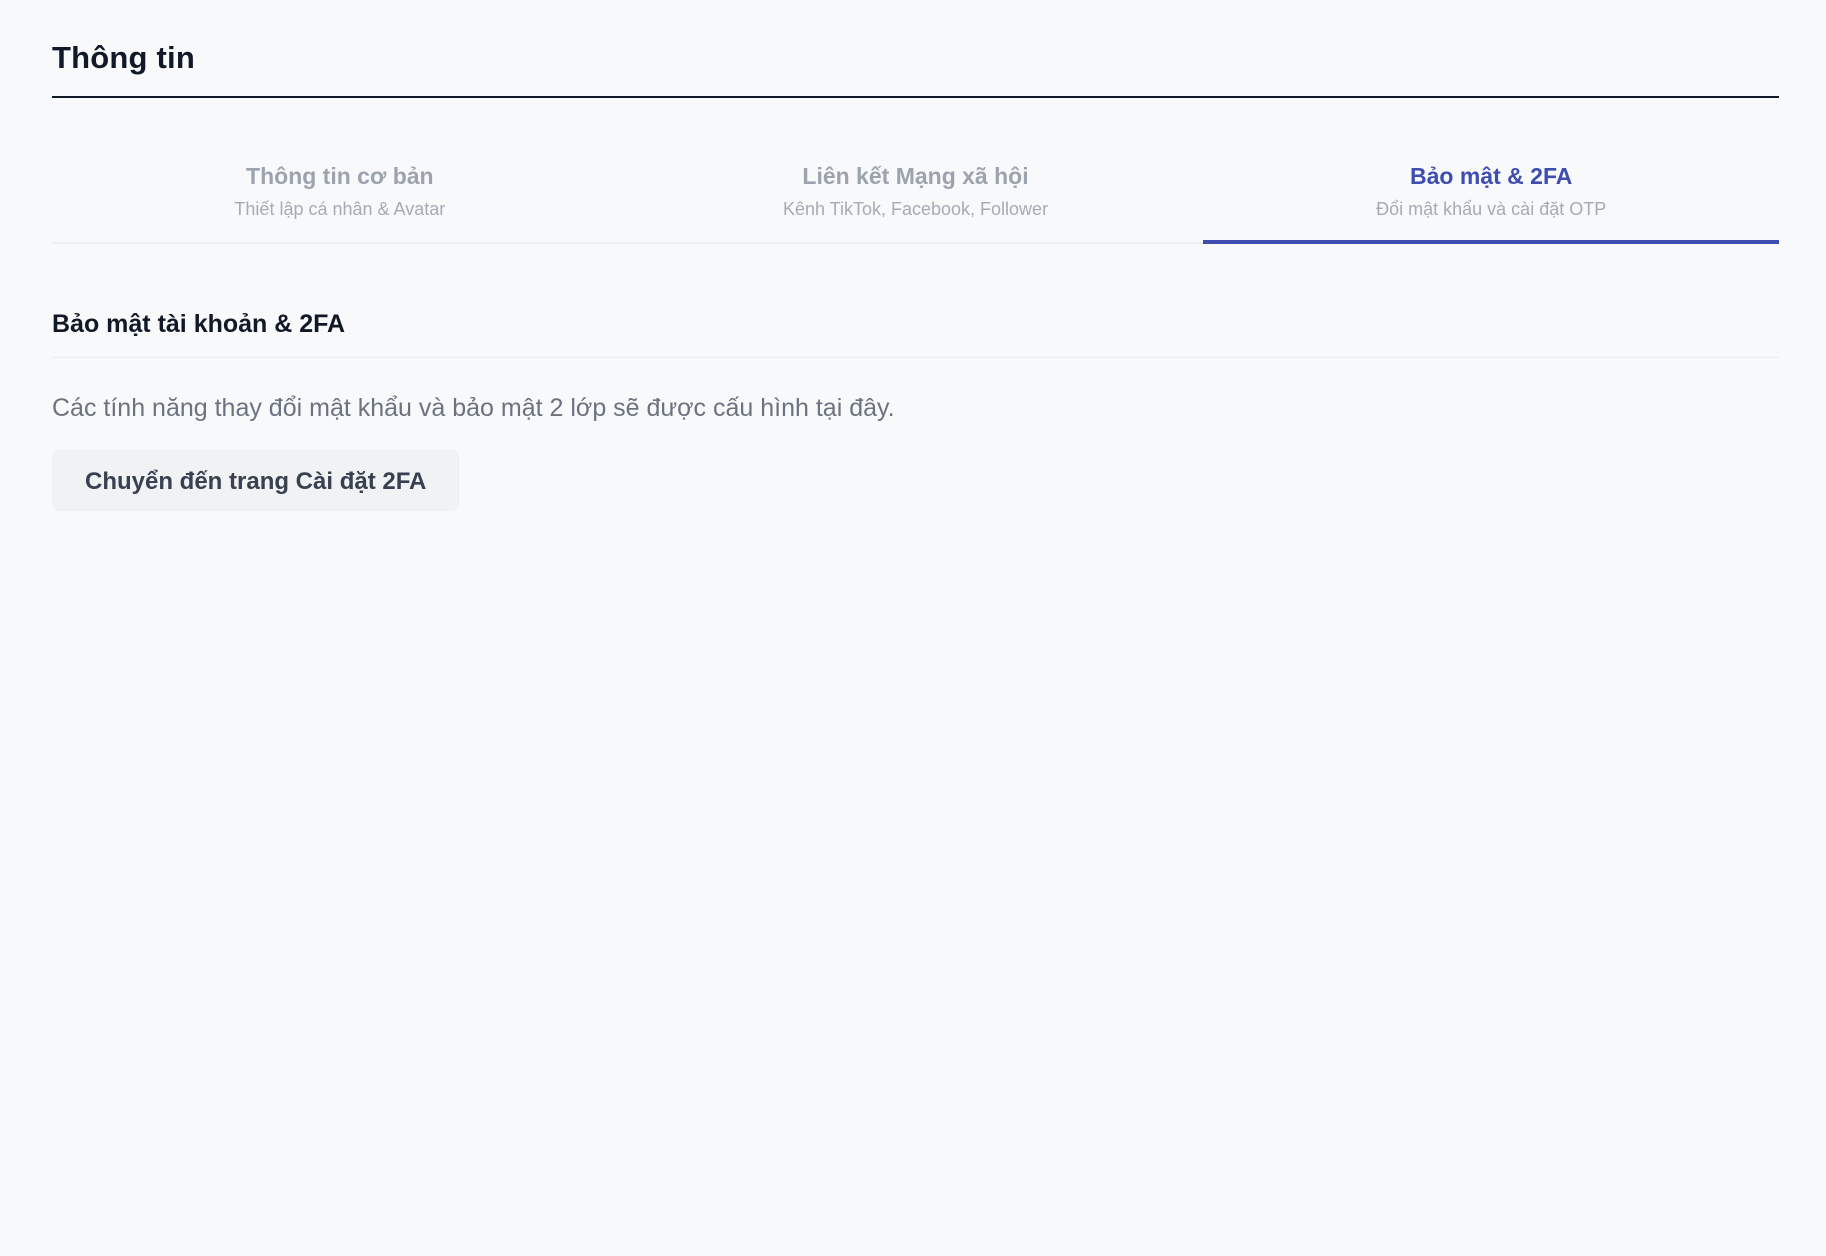 The image size is (1826, 1256). Describe the element at coordinates (1491, 176) in the screenshot. I see `tab-label: Bảo mật & 2FA` at that location.